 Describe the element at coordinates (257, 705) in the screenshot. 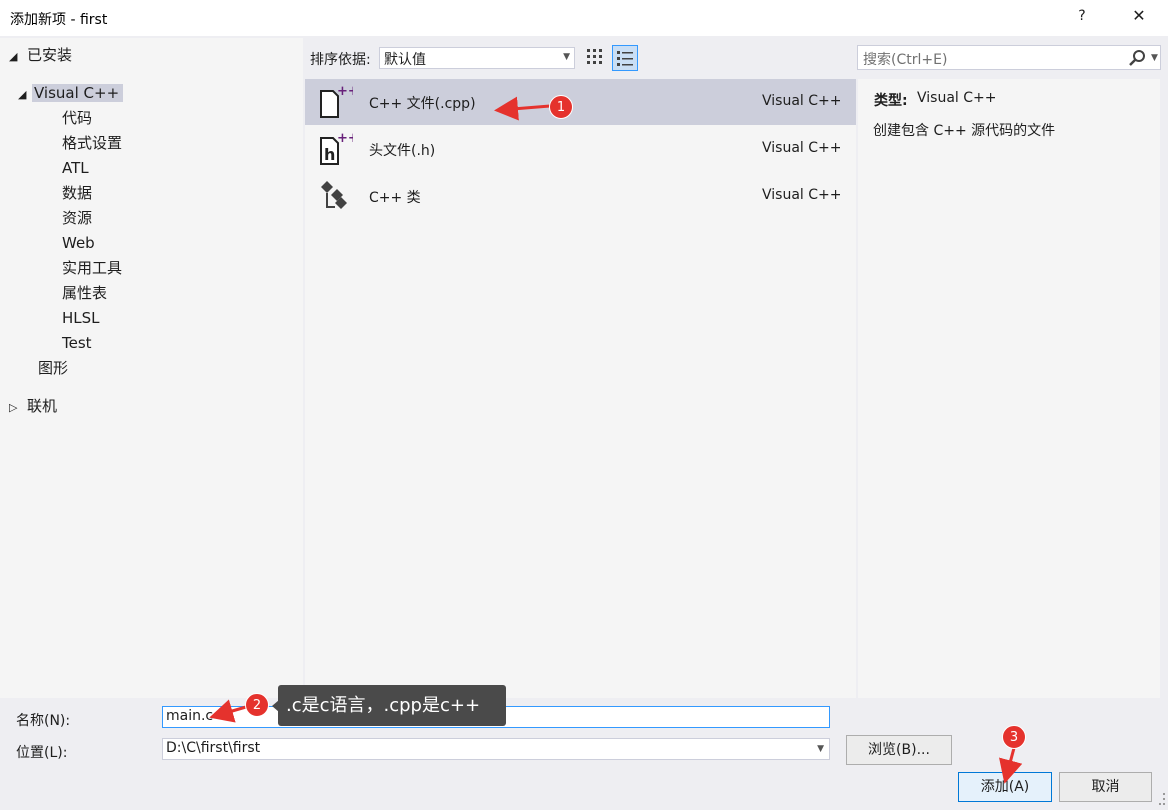

I see `annotation-badge-2: 2` at that location.